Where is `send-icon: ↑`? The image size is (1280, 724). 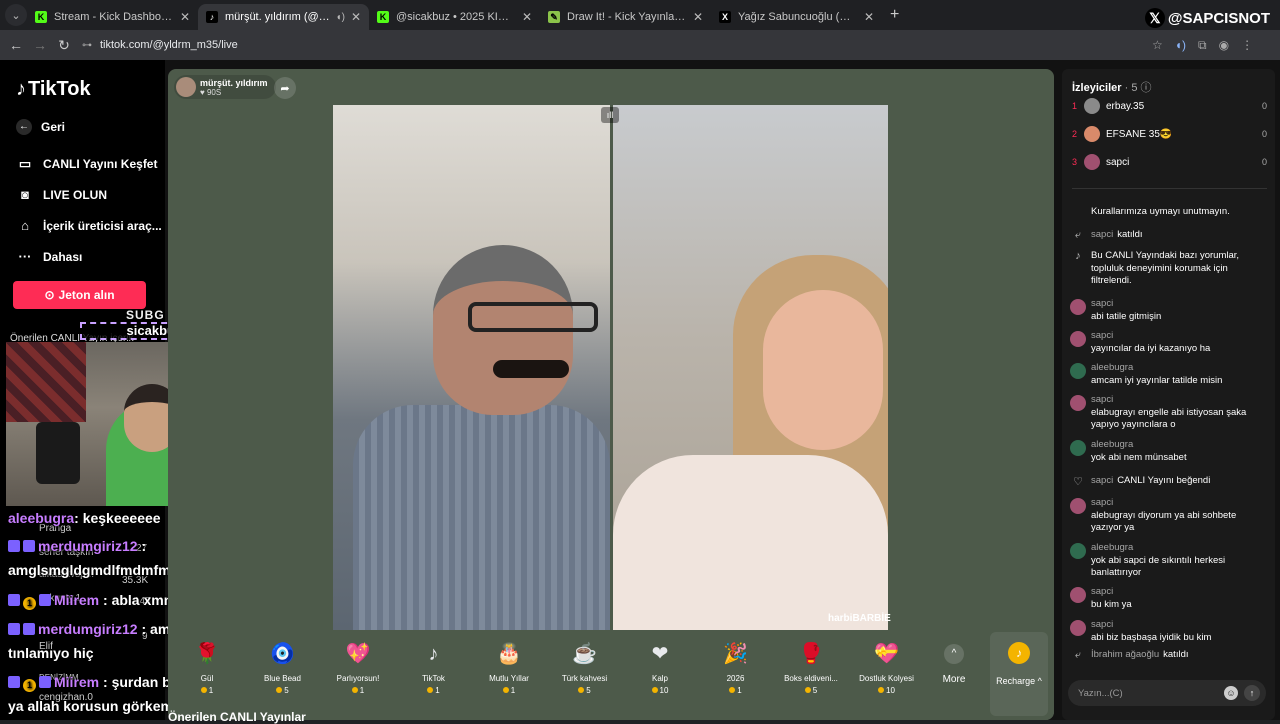
send-icon: ↑ is located at coordinates (1252, 693).